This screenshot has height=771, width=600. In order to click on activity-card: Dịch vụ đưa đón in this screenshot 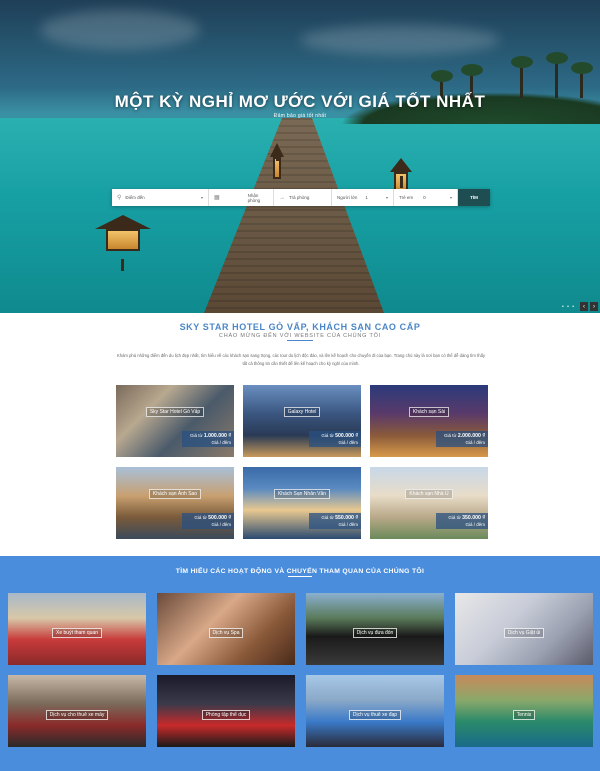, I will do `click(375, 629)`.